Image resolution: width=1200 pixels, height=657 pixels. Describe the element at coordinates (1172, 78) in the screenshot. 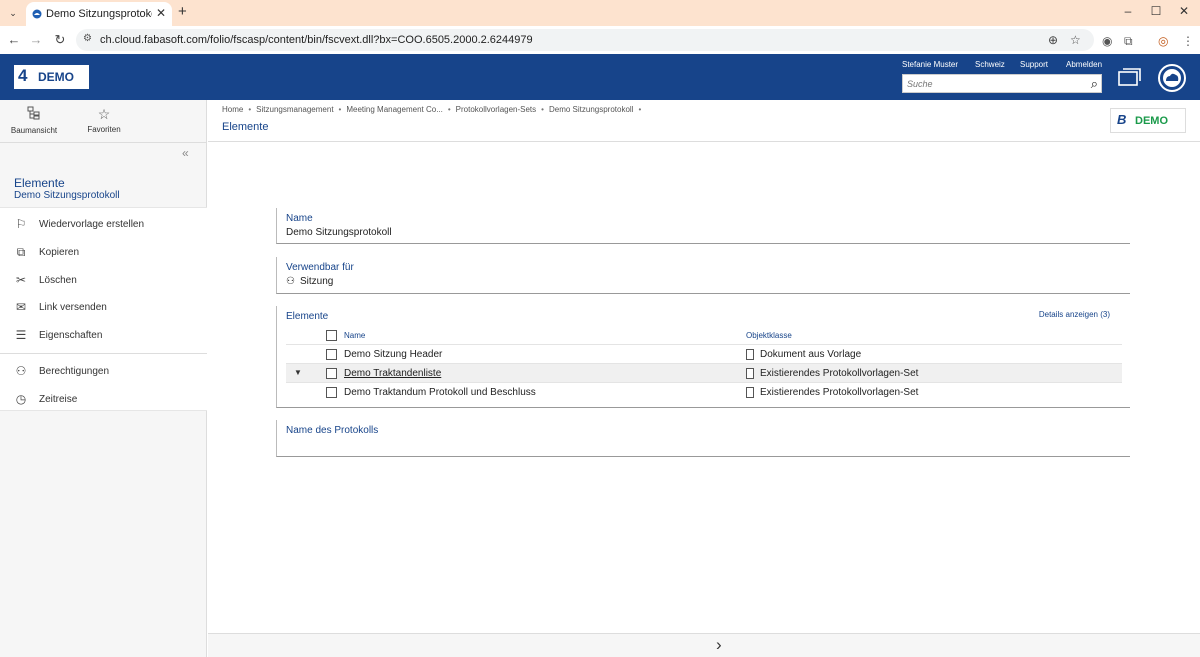

I see `cloud-icon` at that location.